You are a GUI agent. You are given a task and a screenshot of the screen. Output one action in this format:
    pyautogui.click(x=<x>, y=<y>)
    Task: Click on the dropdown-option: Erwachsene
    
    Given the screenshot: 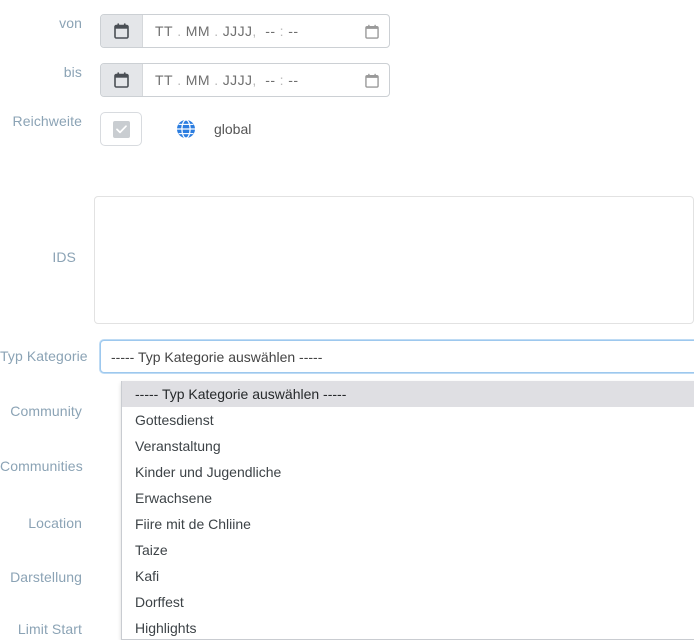 What is the action you would take?
    pyautogui.click(x=408, y=498)
    